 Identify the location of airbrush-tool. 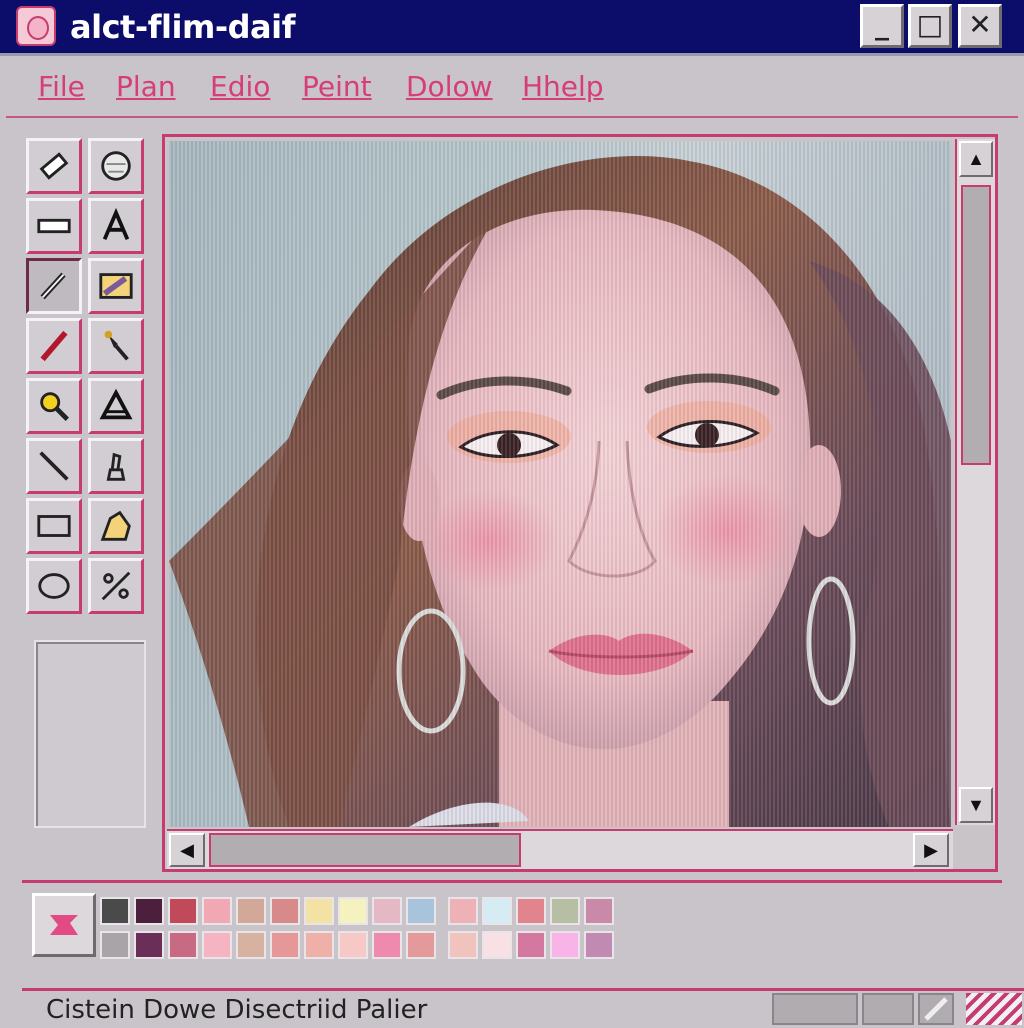
(116, 346).